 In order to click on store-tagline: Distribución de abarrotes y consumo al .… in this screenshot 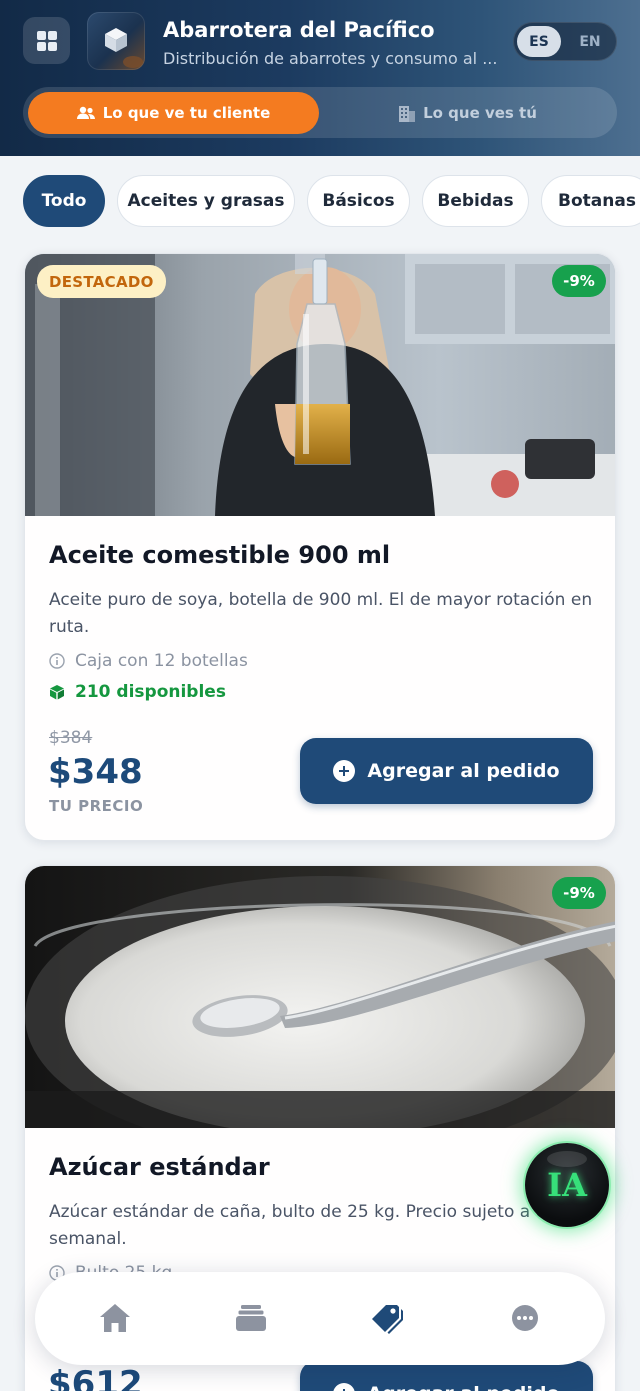, I will do `click(330, 58)`.